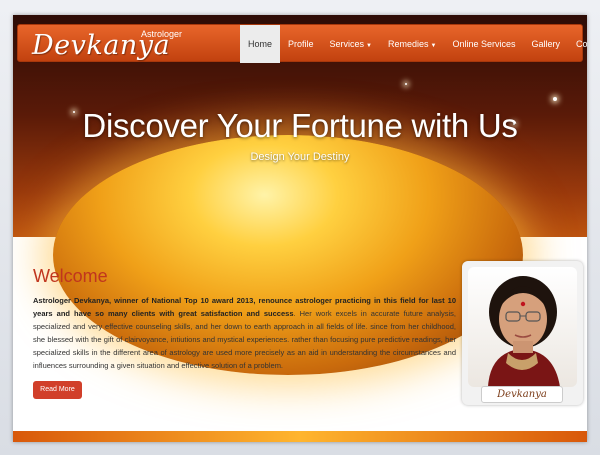  What do you see at coordinates (300, 157) in the screenshot?
I see `hero-subtitle: Design Your Destiny` at bounding box center [300, 157].